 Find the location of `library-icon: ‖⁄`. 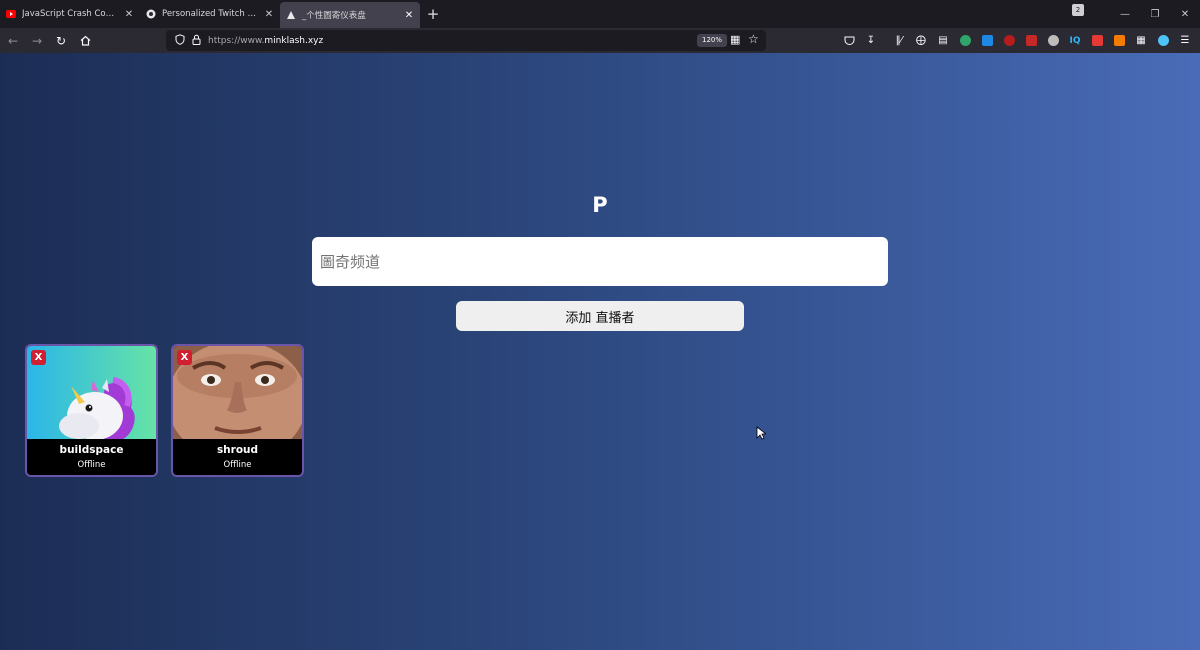

library-icon: ‖⁄ is located at coordinates (899, 40).